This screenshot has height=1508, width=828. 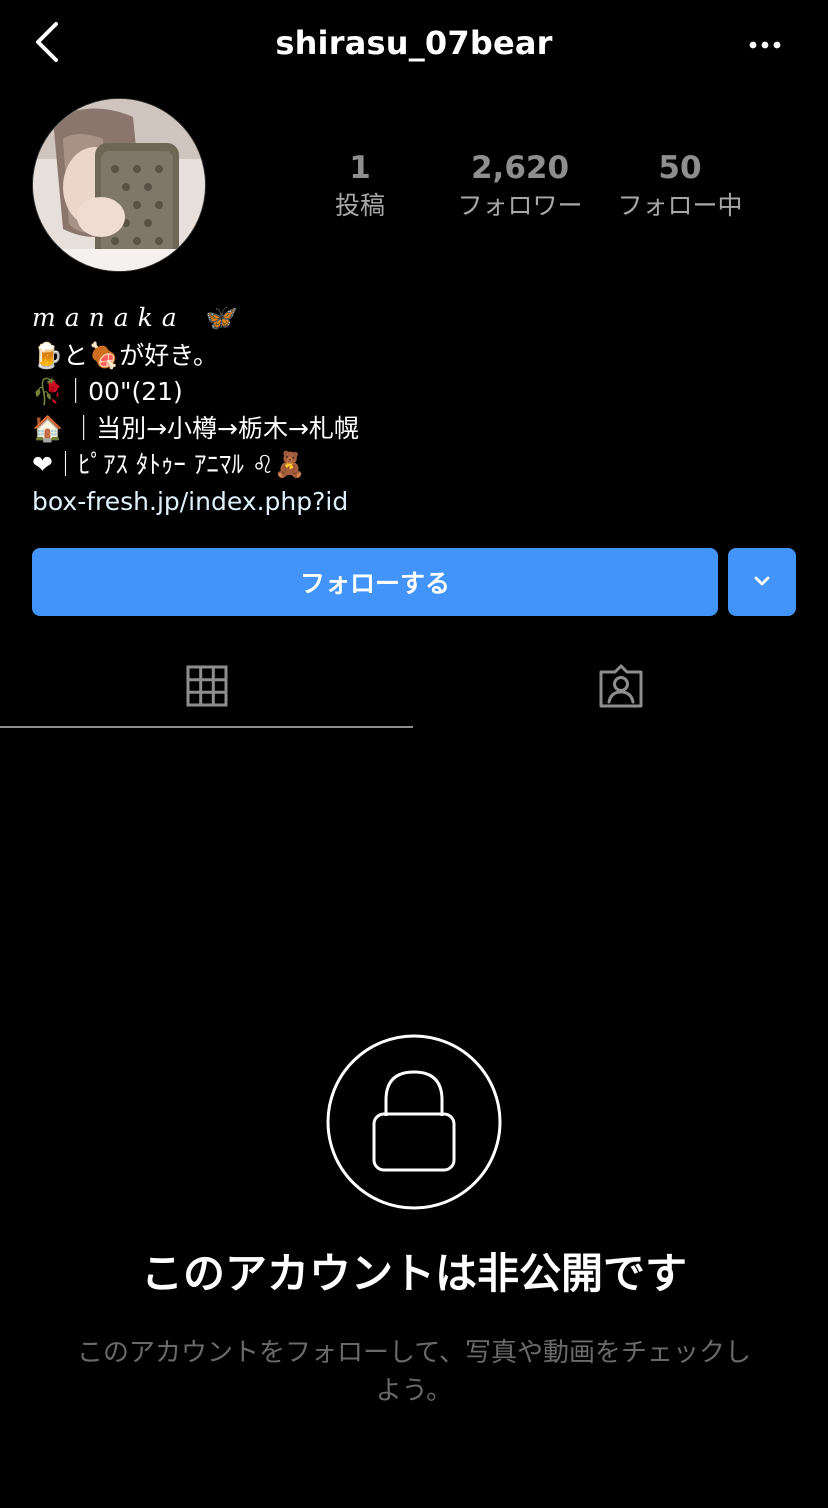 I want to click on bio-line-hometowns: 🏠 ｜当別→小樽→栃木→札幌, so click(x=195, y=428).